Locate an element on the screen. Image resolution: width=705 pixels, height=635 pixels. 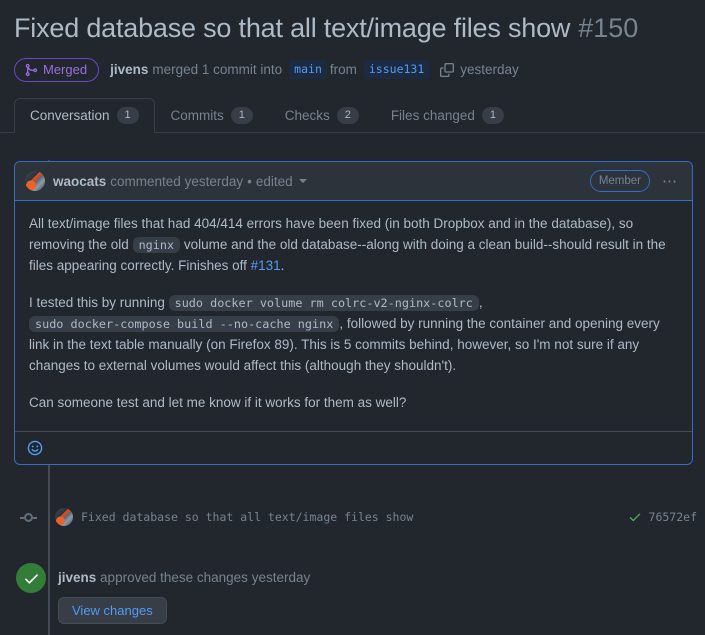
pr-number: #150 is located at coordinates (608, 28).